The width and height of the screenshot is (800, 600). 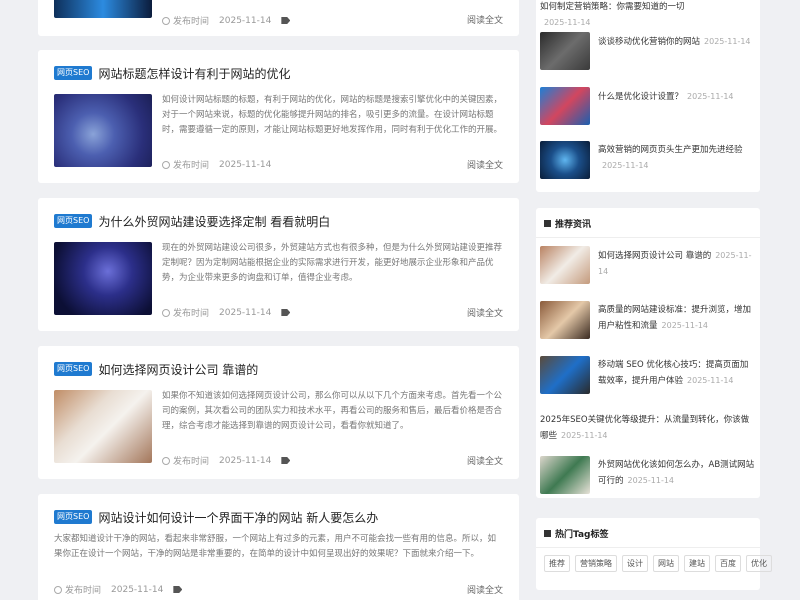 I want to click on sidebar-list-item: 如何制定营销策略：你需要知道的一切2025-11-14, so click(x=648, y=13).